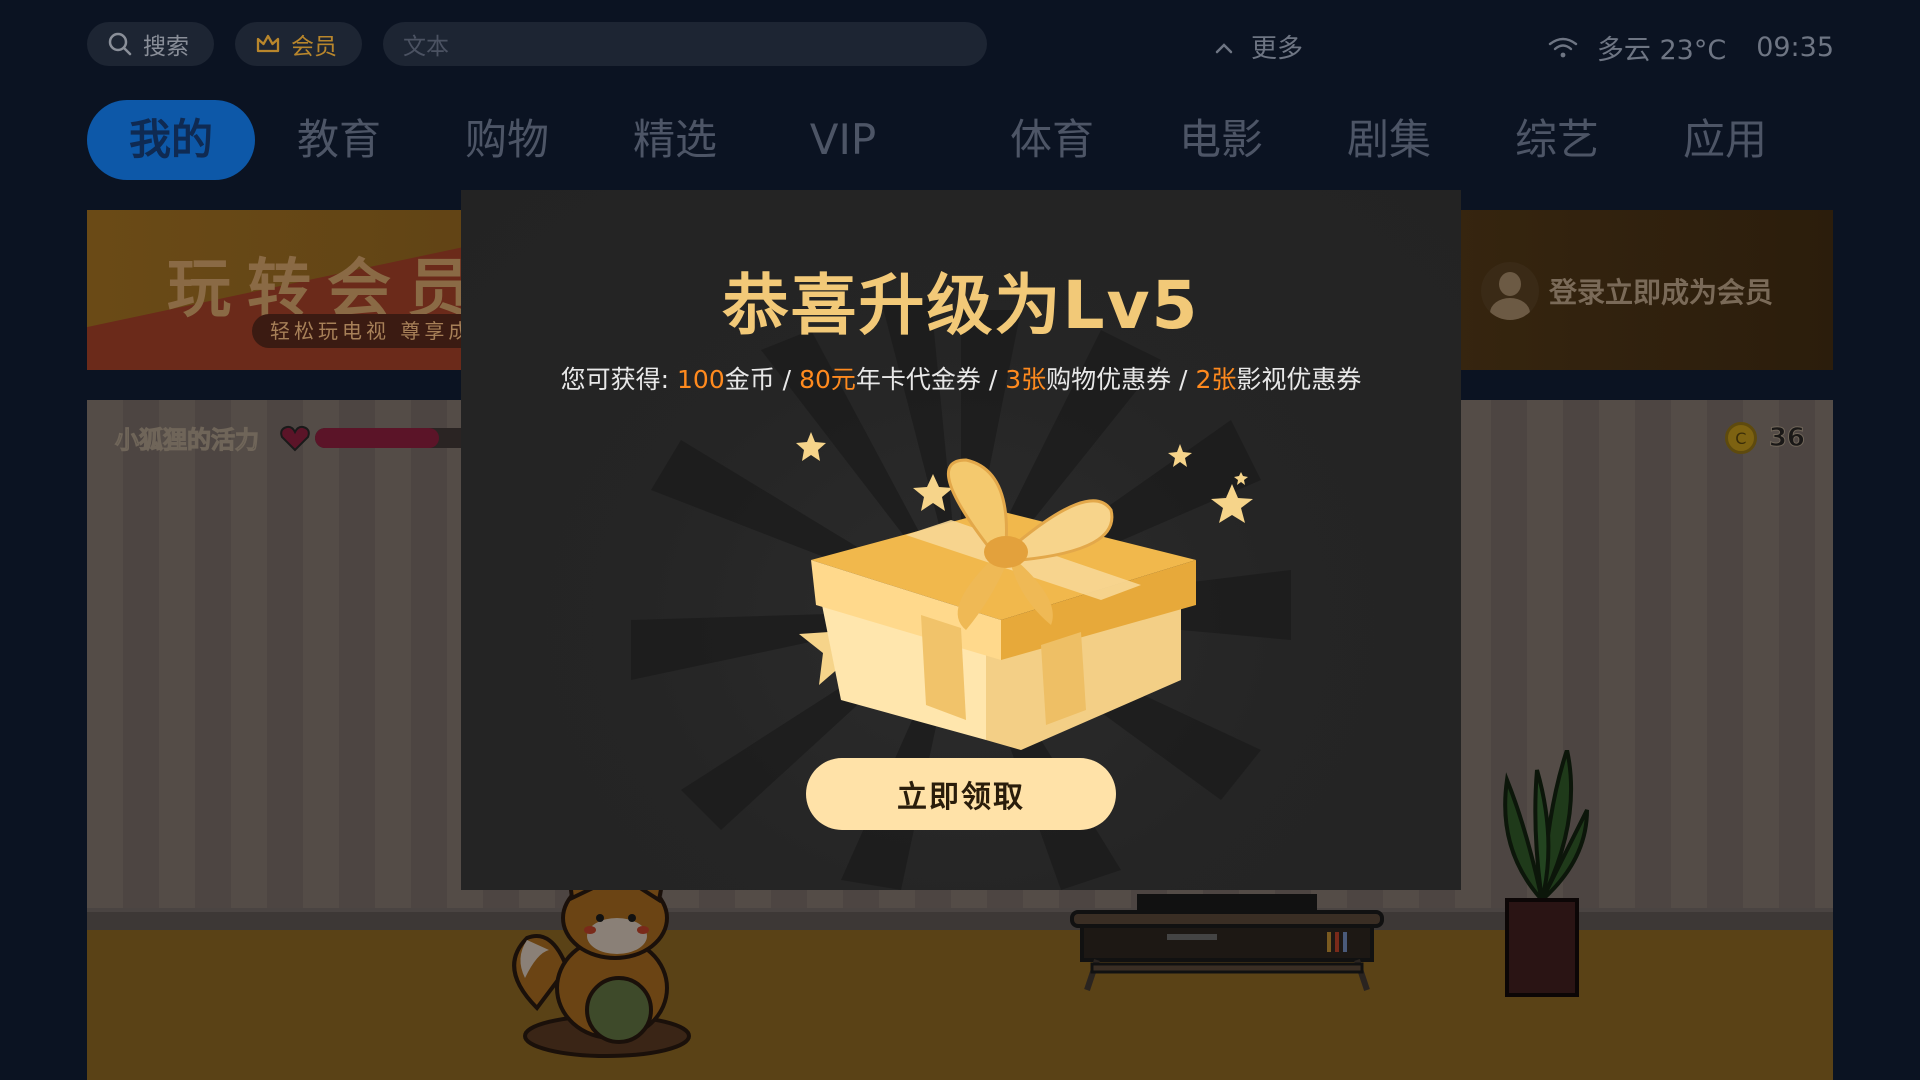 Image resolution: width=1920 pixels, height=1080 pixels. I want to click on reward-prefix: 您可获得:, so click(619, 379).